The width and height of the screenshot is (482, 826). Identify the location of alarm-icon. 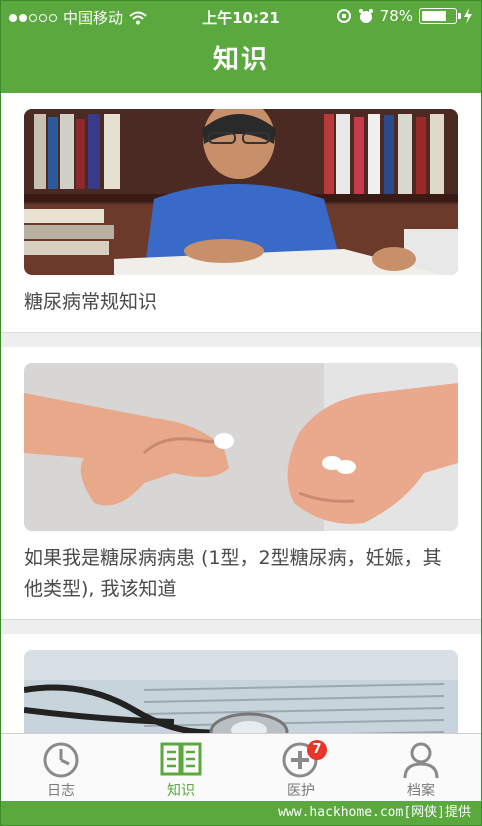
(365, 16).